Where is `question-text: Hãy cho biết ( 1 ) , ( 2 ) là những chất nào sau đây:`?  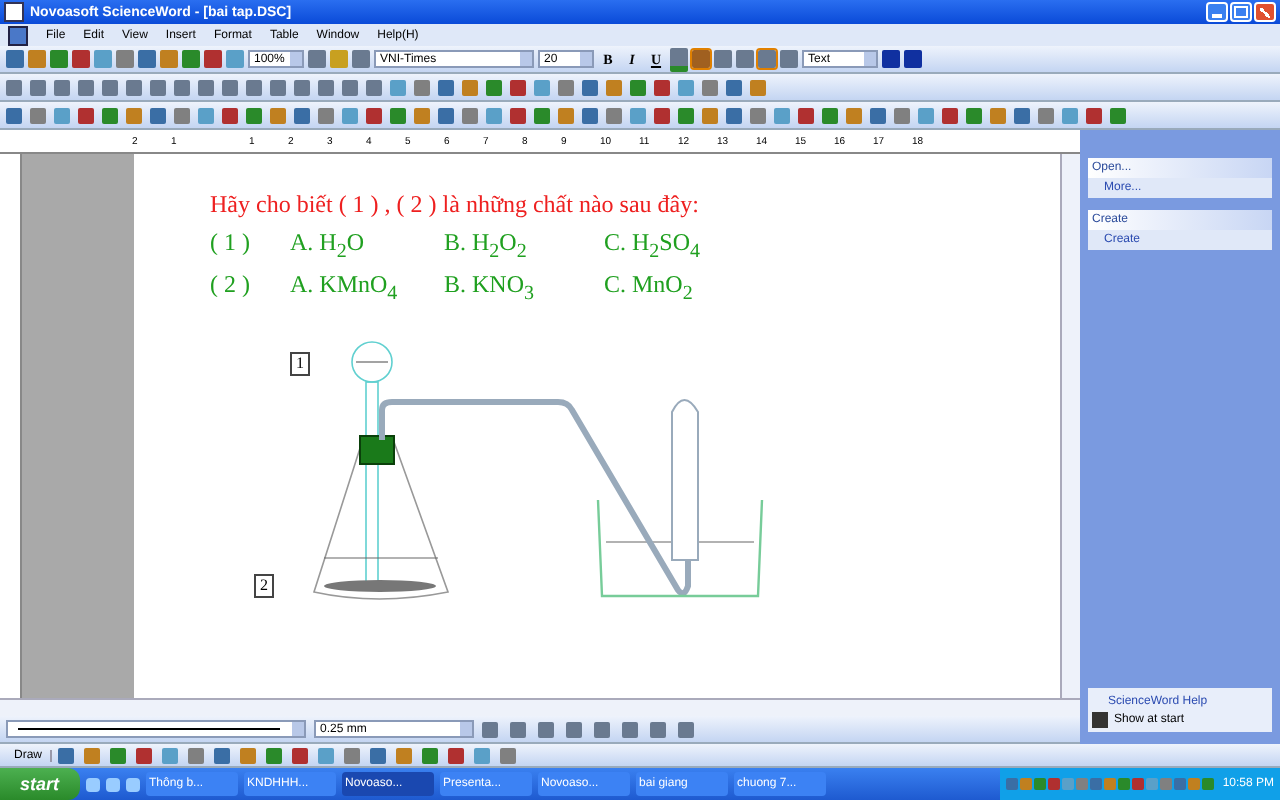 question-text: Hãy cho biết ( 1 ) , ( 2 ) là những chất nào sau đây: is located at coordinates (455, 205).